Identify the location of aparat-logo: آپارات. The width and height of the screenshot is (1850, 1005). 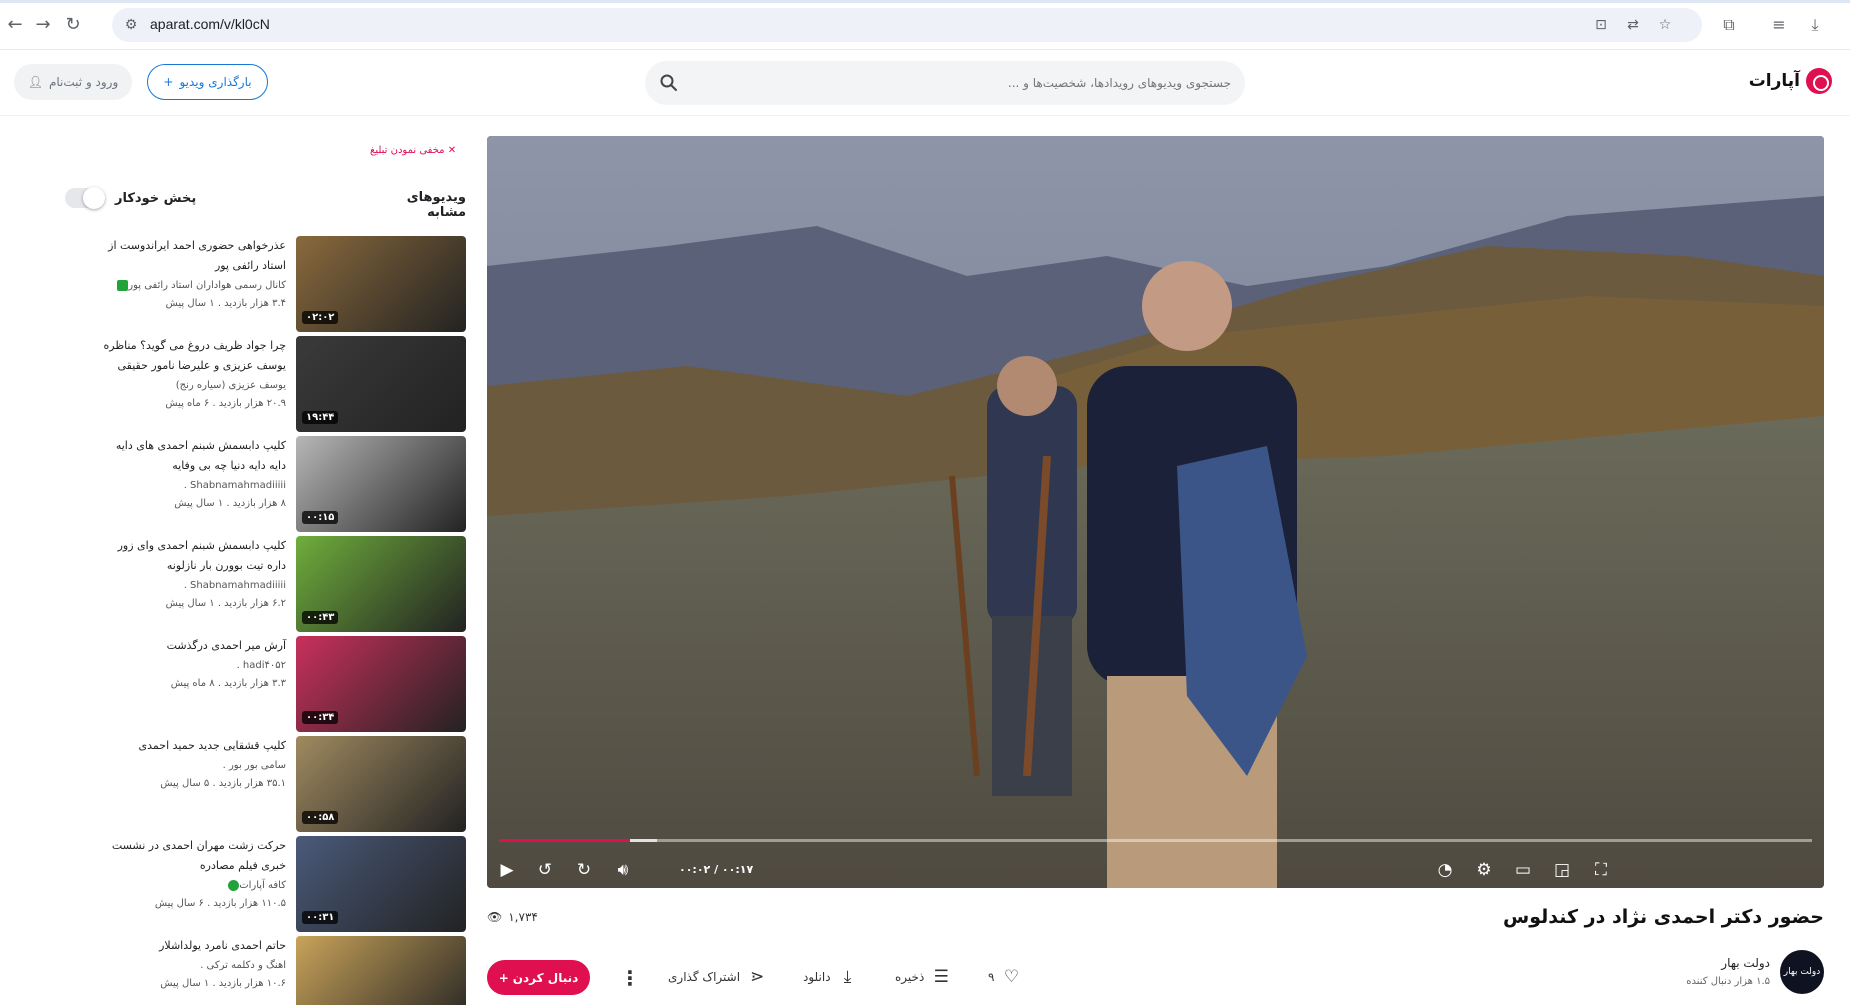
(1790, 81).